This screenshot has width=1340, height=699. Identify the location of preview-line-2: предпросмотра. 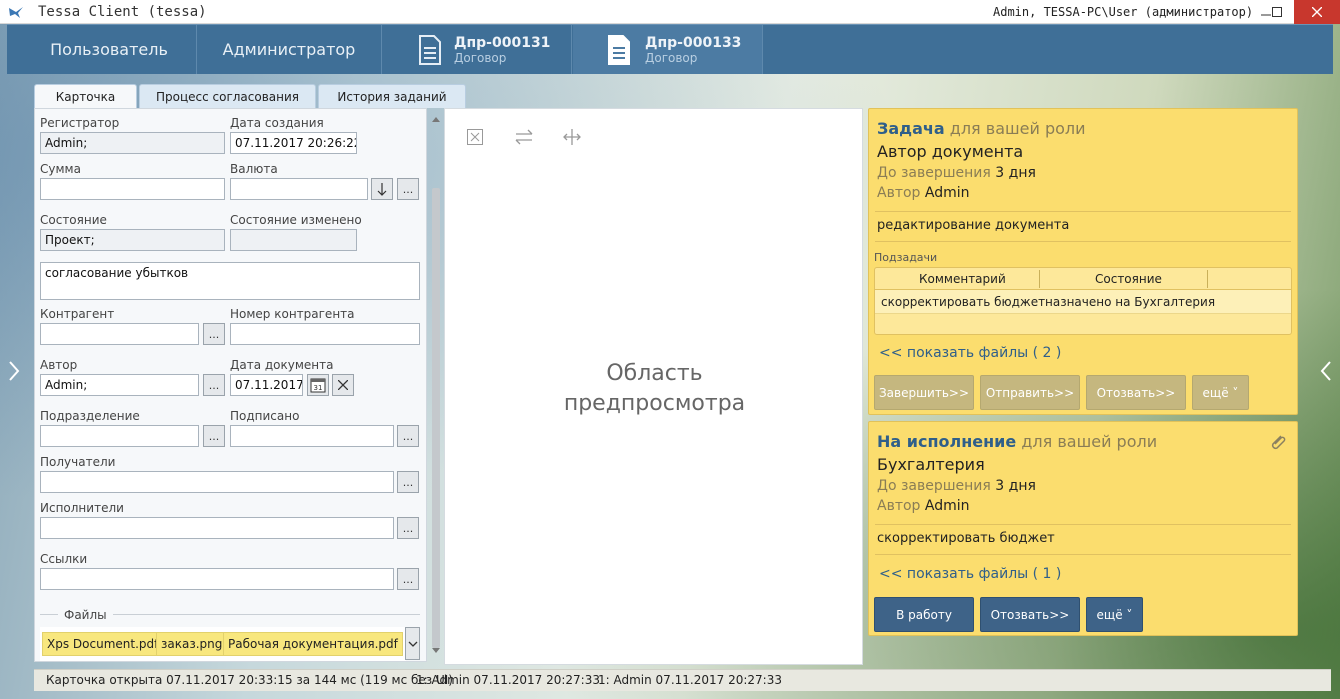
(654, 403).